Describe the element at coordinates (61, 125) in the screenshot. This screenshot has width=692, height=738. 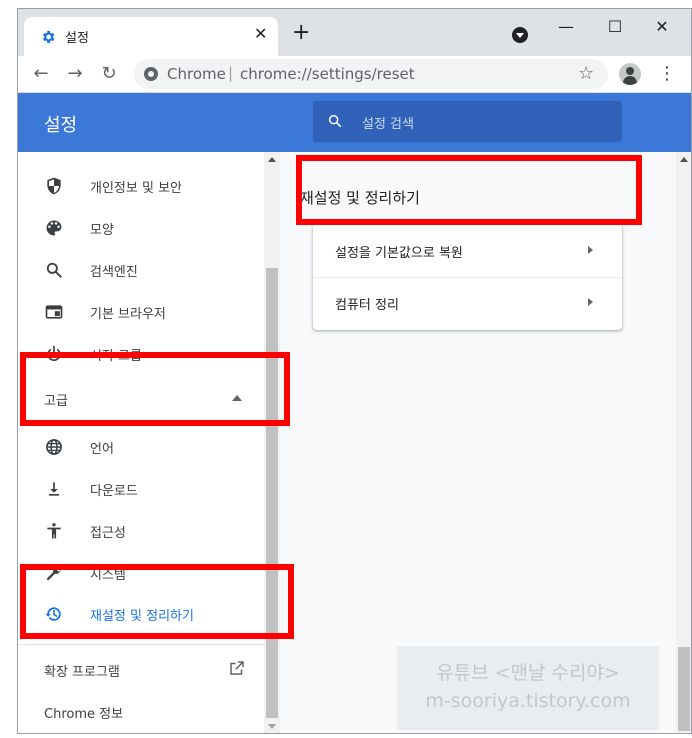
I see `page-title: 설정` at that location.